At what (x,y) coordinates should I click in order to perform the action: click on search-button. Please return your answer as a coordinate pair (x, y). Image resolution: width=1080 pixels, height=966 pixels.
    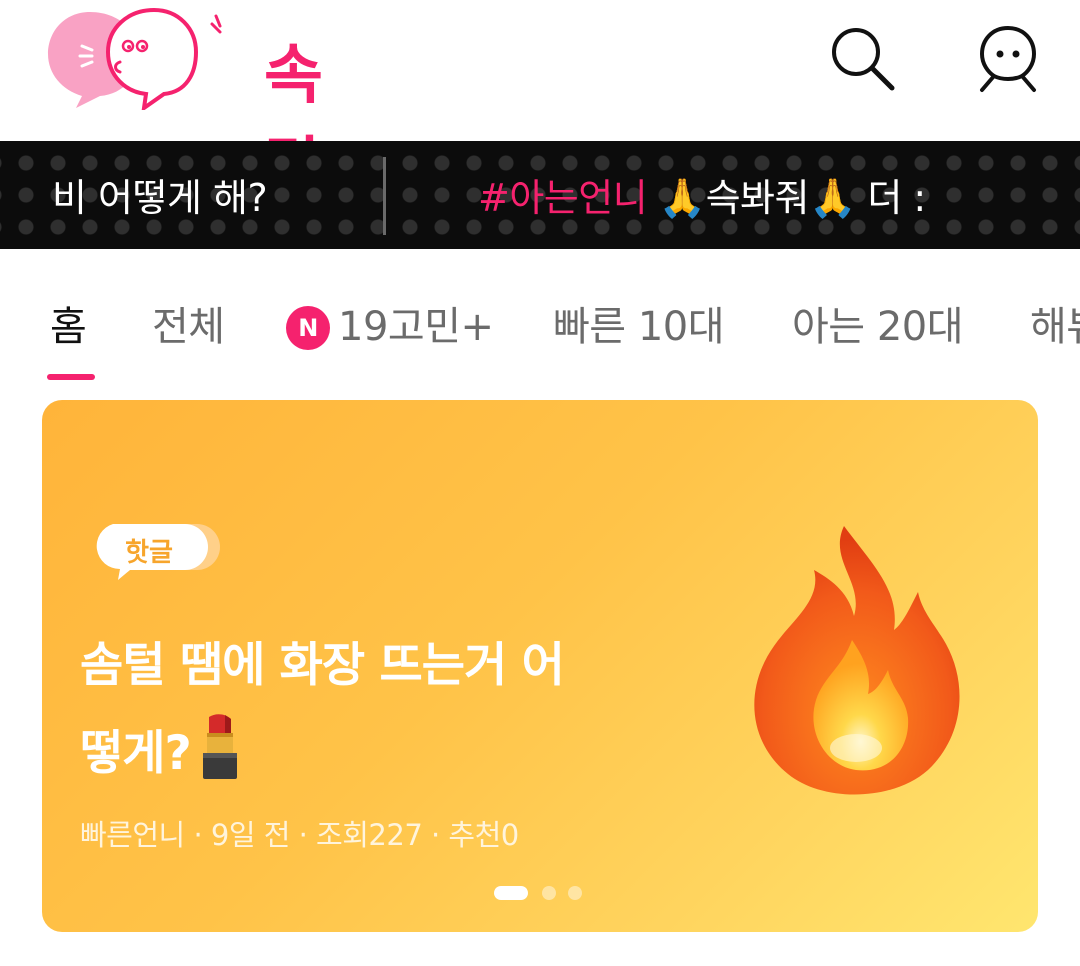
    Looking at the image, I should click on (862, 58).